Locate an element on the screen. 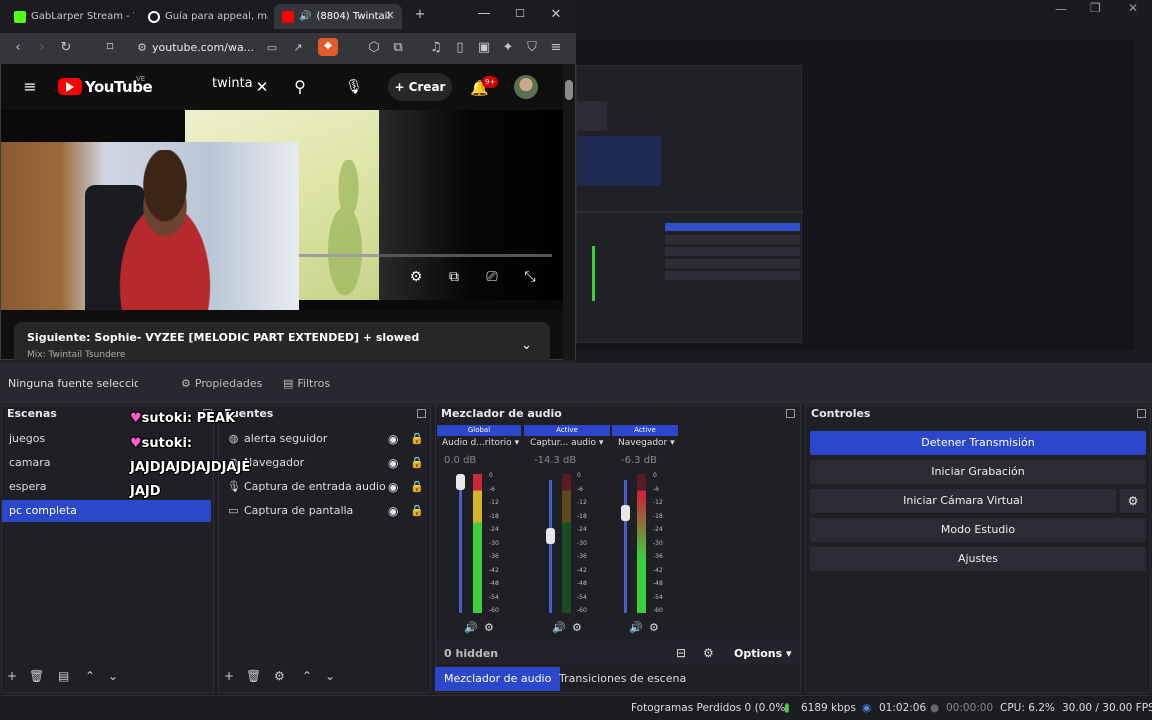 The image size is (1152, 720). tab-guide: Guía para appeal, mar is located at coordinates (204, 16).